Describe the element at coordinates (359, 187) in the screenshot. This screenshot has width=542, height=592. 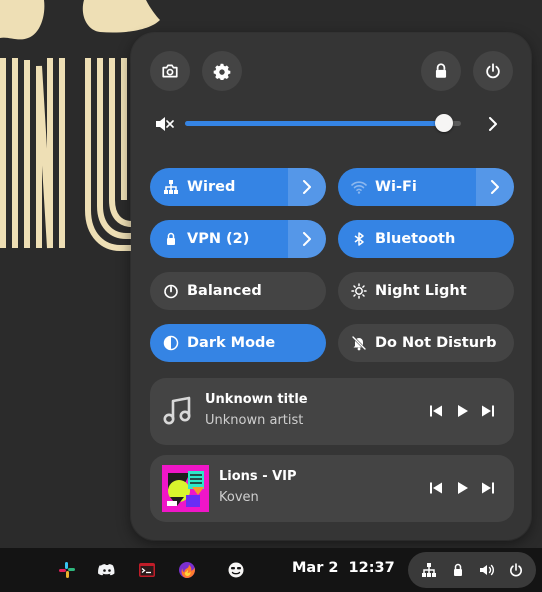
I see `wifi-icon` at that location.